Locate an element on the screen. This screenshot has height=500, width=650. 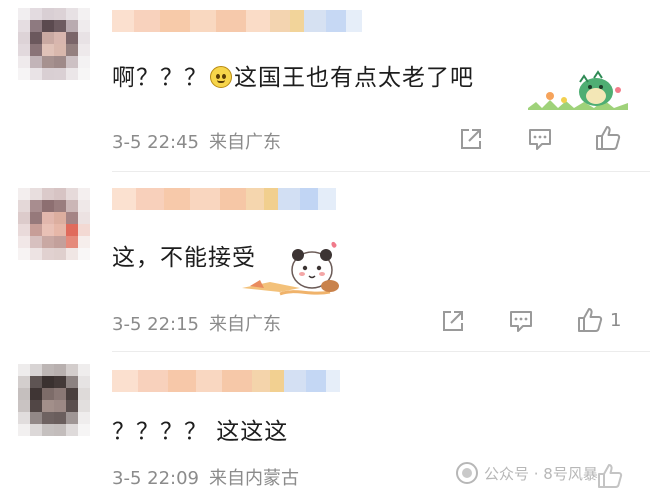
laughing-face-emoji is located at coordinates (221, 77).